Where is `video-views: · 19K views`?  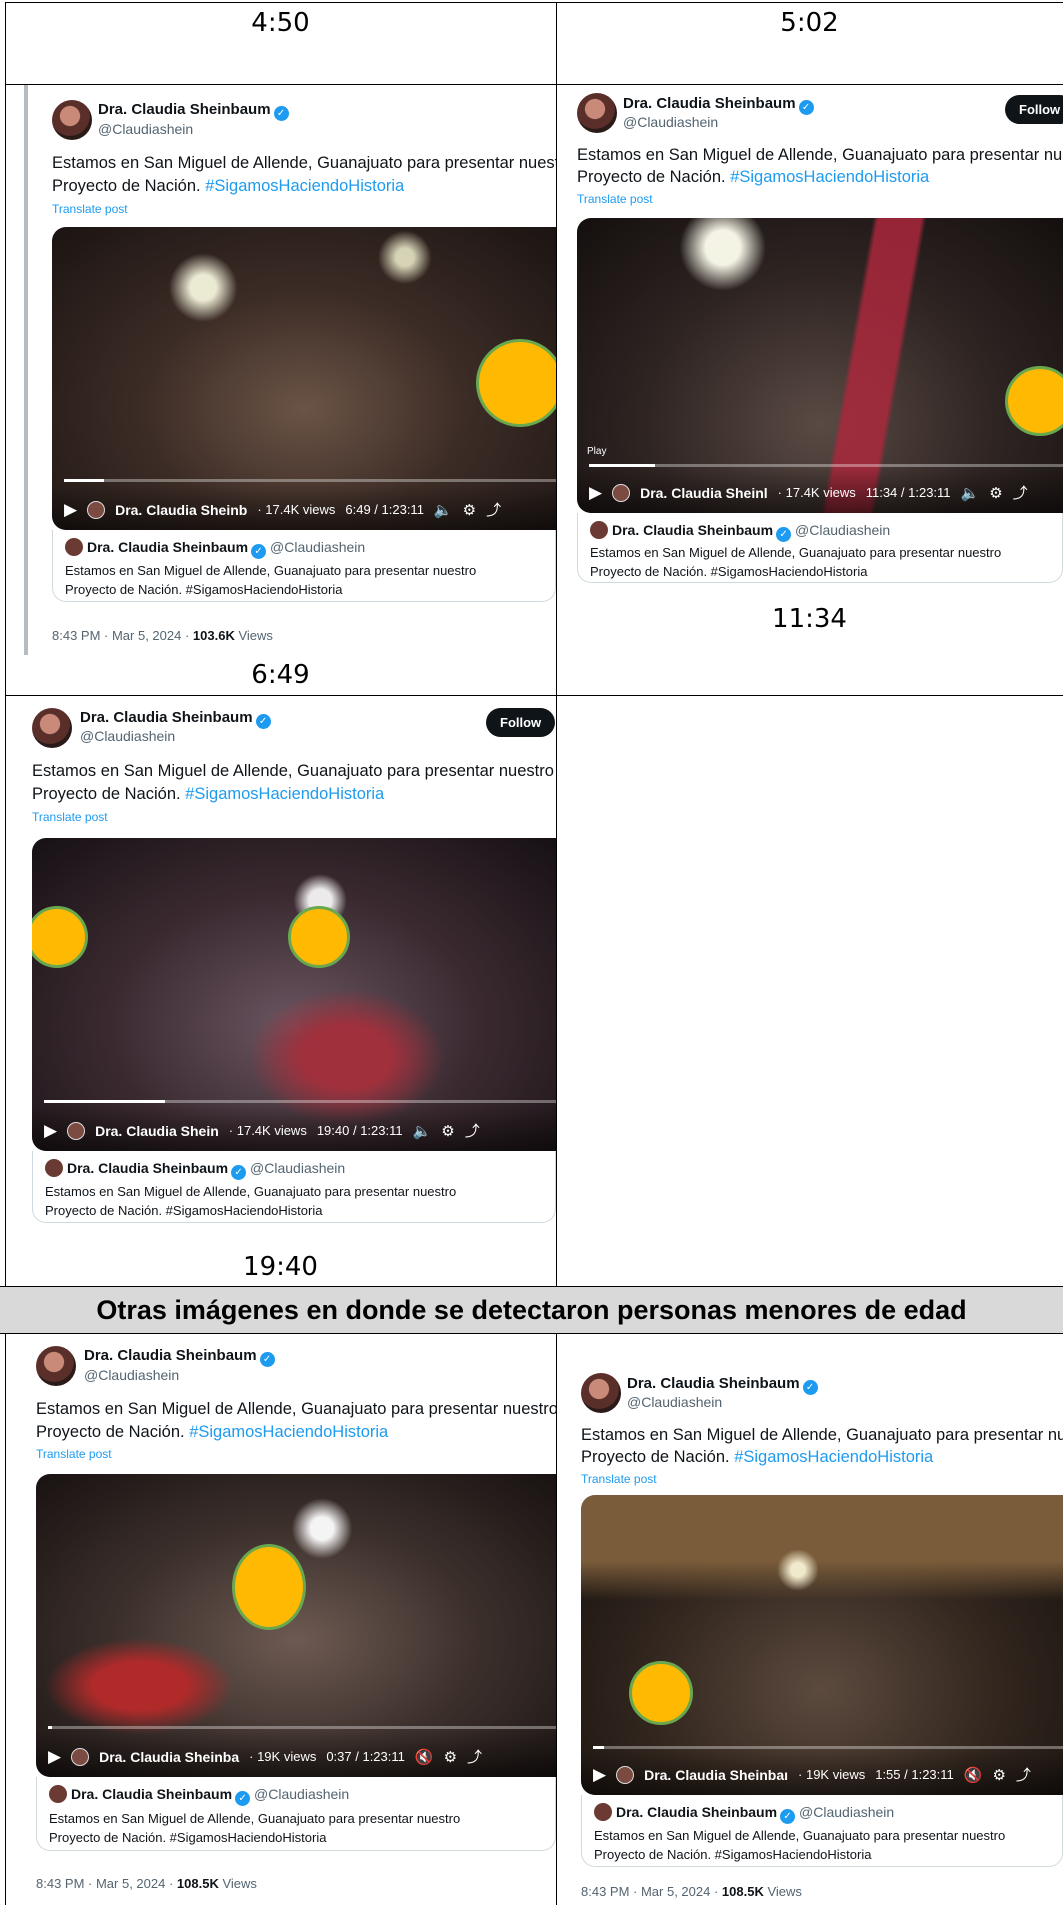 video-views: · 19K views is located at coordinates (283, 1756).